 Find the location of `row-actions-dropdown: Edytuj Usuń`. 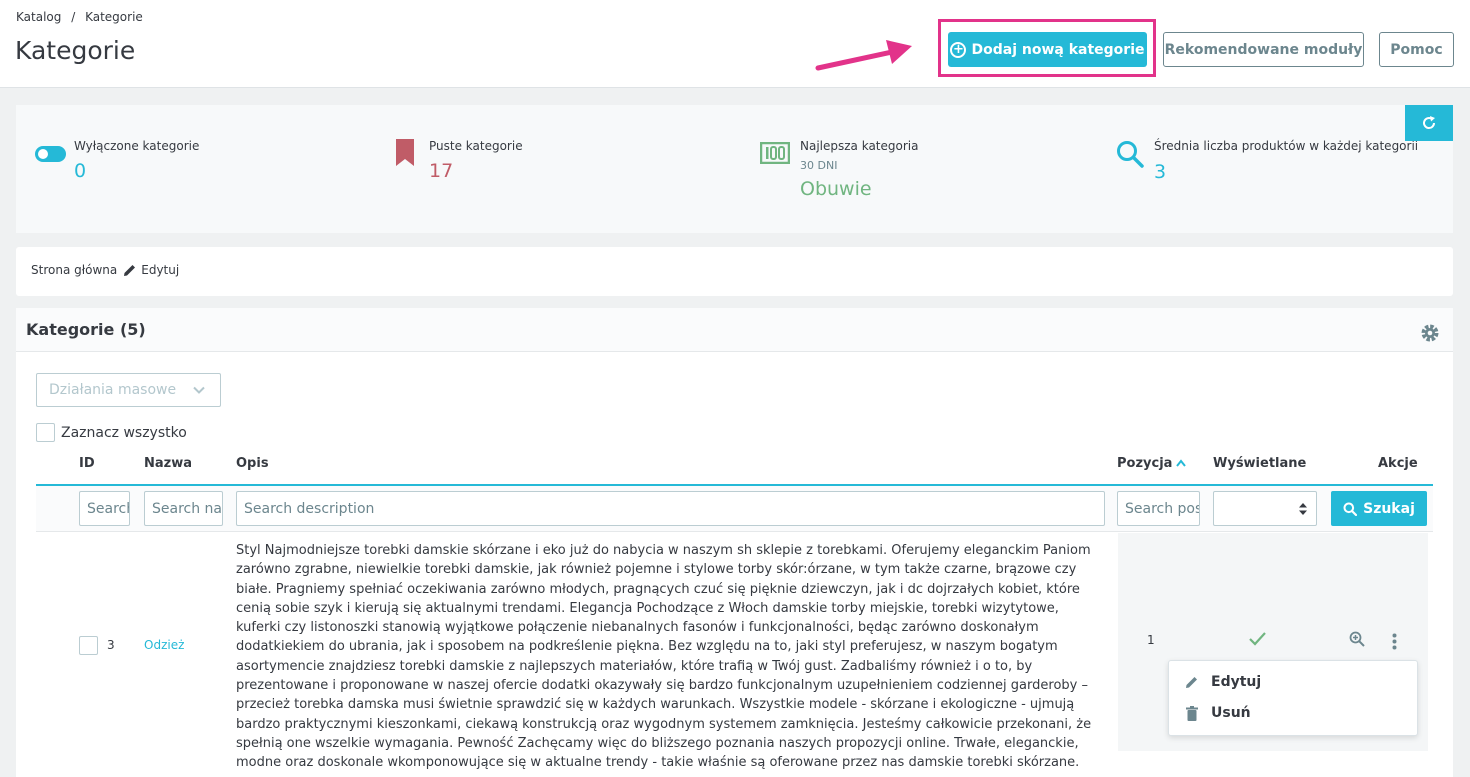

row-actions-dropdown: Edytuj Usuń is located at coordinates (1293, 698).